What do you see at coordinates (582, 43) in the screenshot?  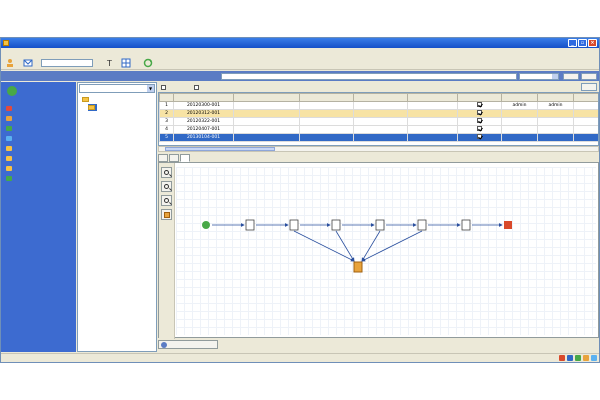 I see `maximize-button: ▫` at bounding box center [582, 43].